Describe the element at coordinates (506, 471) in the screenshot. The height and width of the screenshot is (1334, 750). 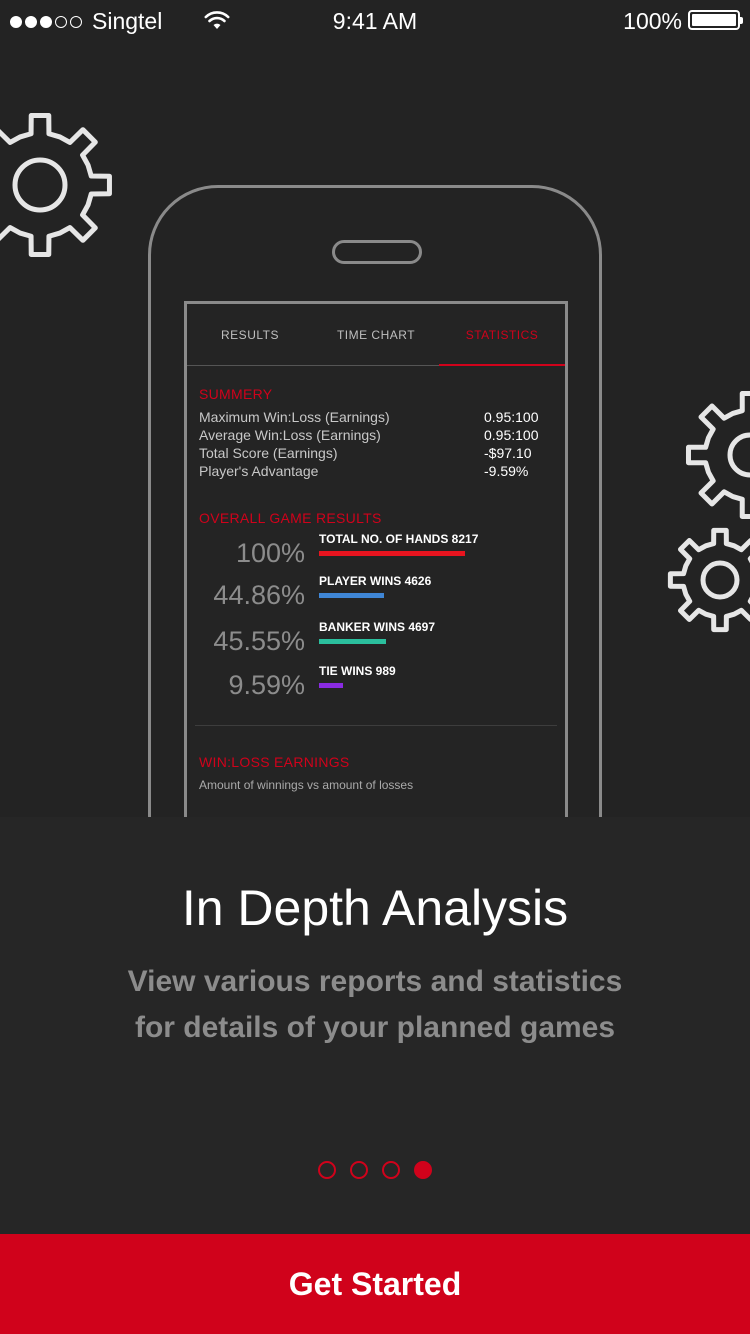
I see `summary-value: -9.59%` at that location.